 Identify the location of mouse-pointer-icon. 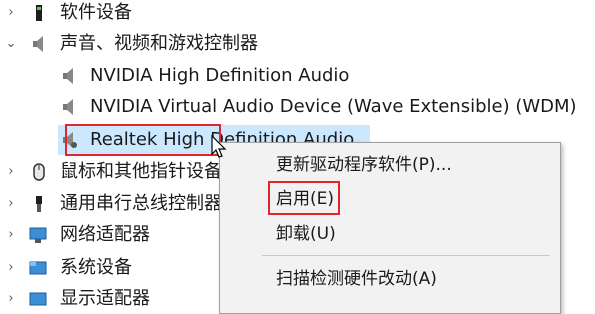
(219, 148).